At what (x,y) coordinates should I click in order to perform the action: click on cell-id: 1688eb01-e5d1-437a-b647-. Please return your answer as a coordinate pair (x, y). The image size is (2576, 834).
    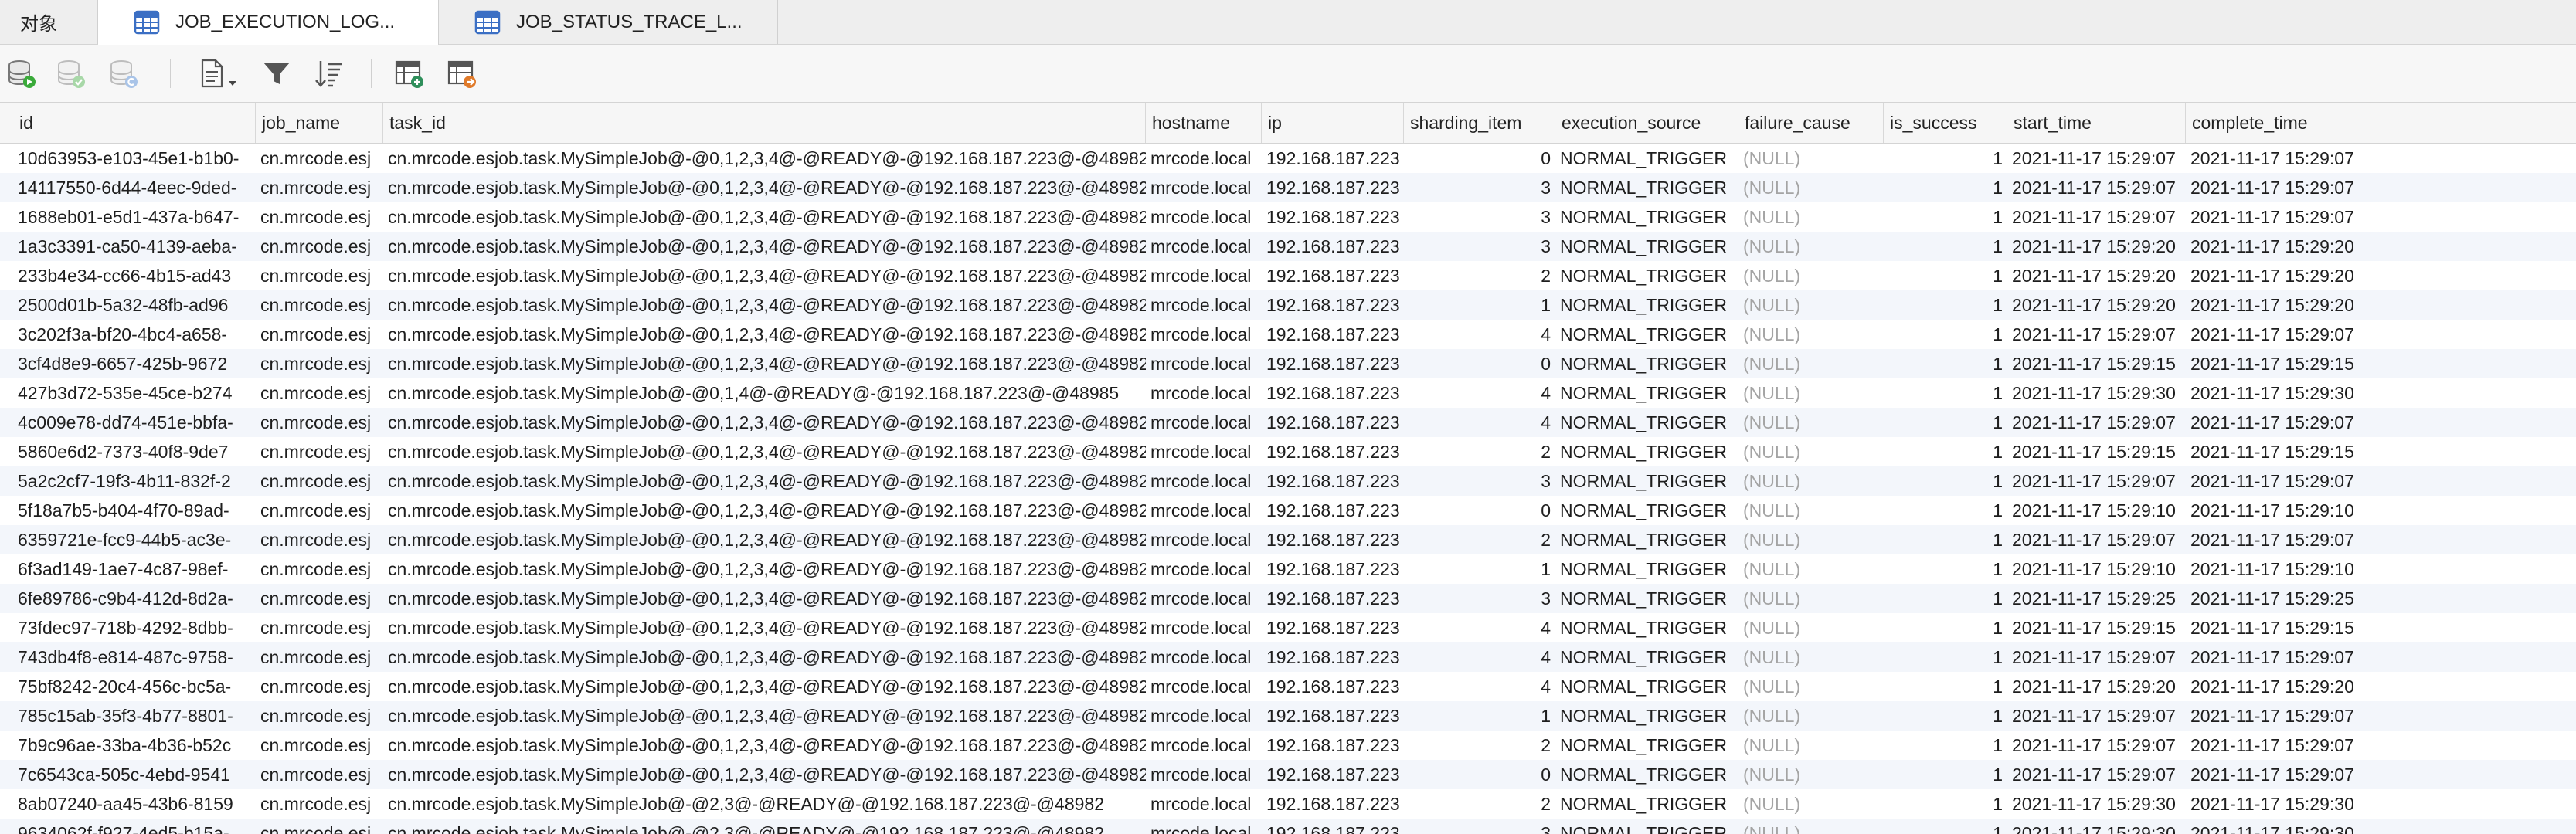
    Looking at the image, I should click on (134, 217).